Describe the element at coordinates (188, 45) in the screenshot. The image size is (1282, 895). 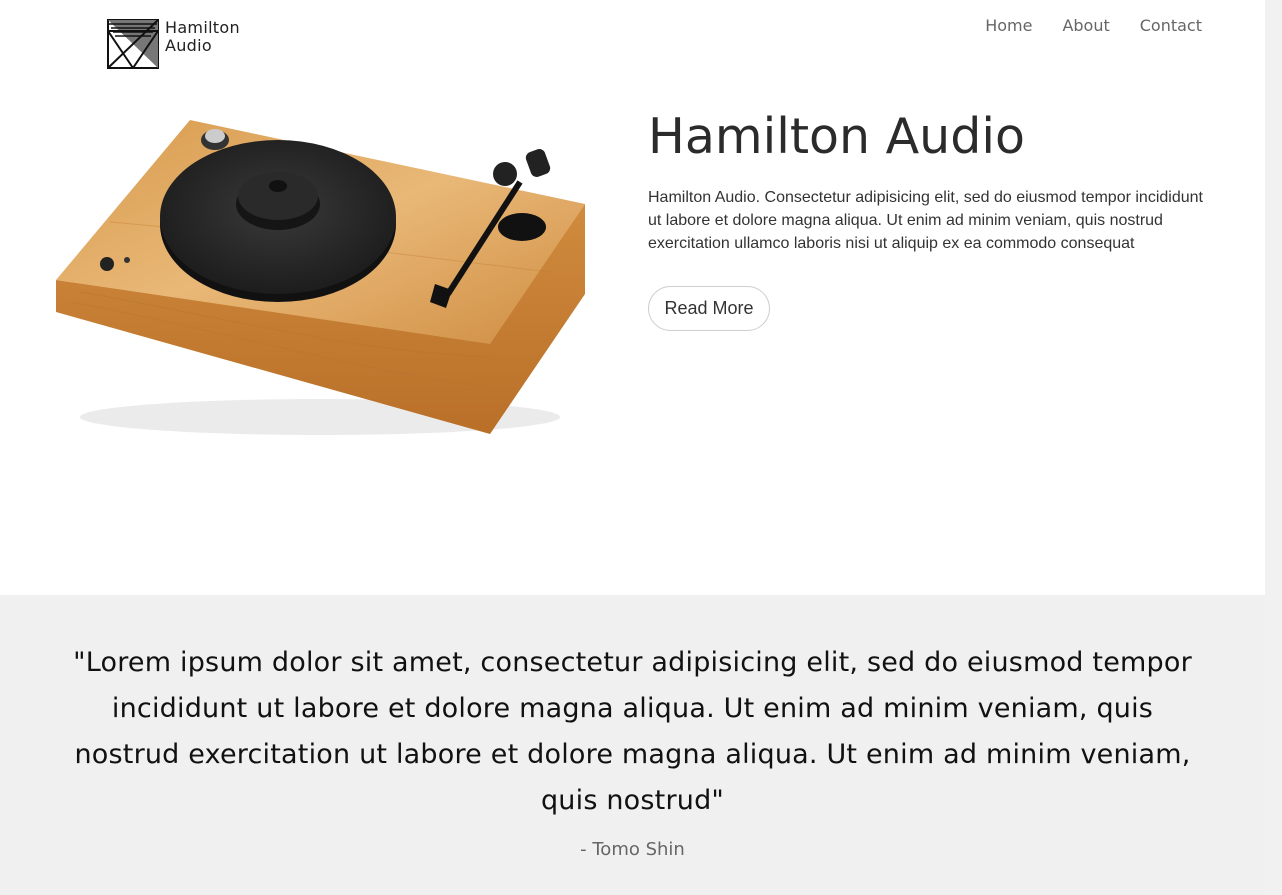
I see `logo-line2: Audio` at that location.